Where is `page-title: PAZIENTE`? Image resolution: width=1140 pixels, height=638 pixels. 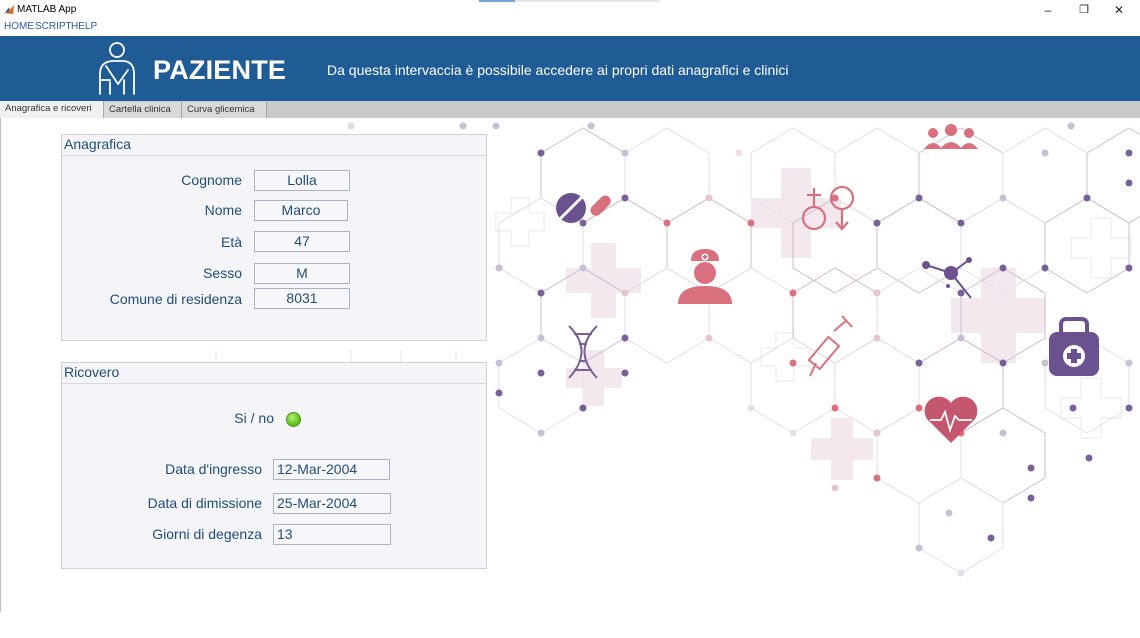
page-title: PAZIENTE is located at coordinates (220, 70).